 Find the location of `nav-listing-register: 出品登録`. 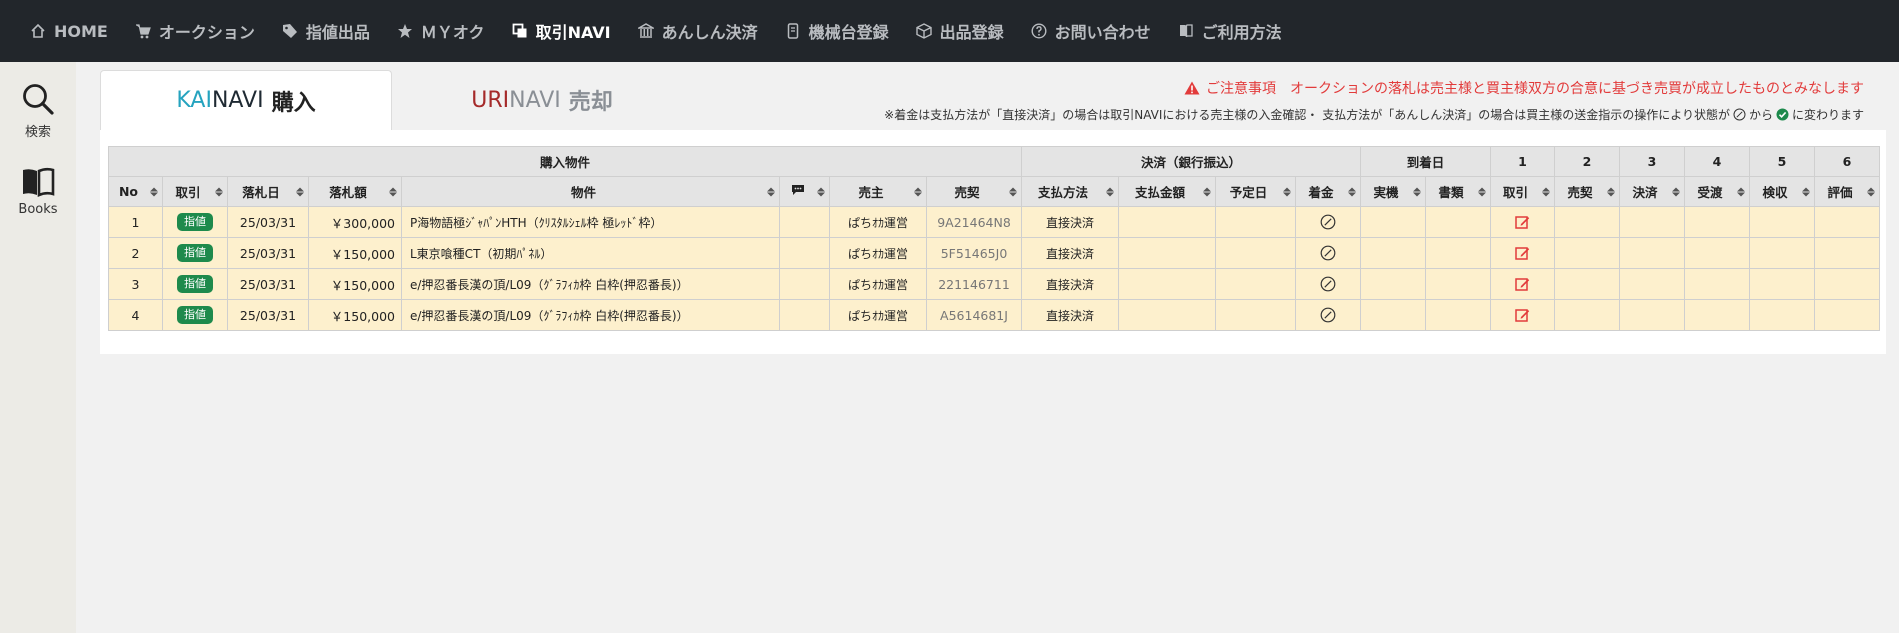

nav-listing-register: 出品登録 is located at coordinates (959, 31).